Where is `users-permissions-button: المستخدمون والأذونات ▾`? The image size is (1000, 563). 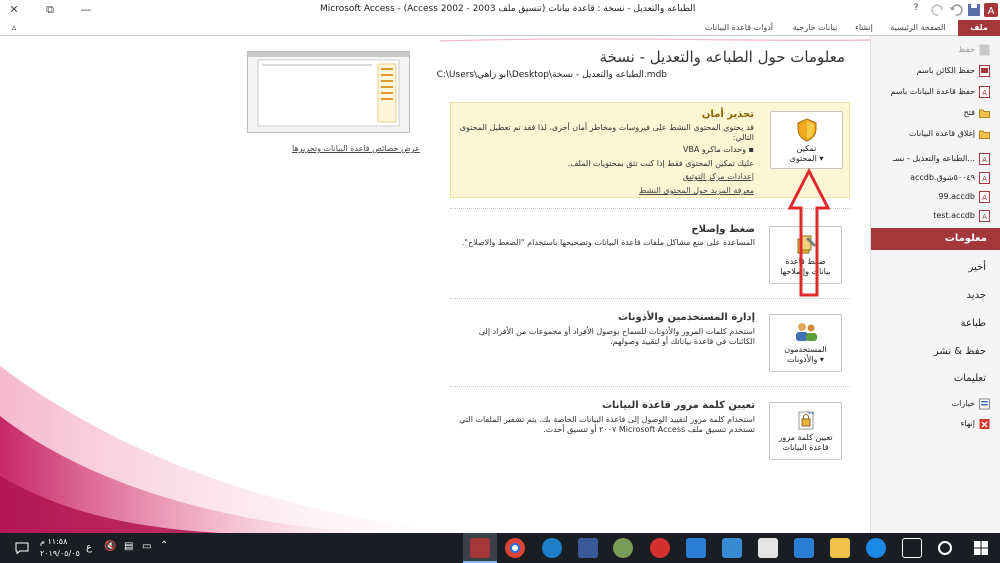
users-permissions-button: المستخدمون والأذونات ▾ is located at coordinates (805, 343).